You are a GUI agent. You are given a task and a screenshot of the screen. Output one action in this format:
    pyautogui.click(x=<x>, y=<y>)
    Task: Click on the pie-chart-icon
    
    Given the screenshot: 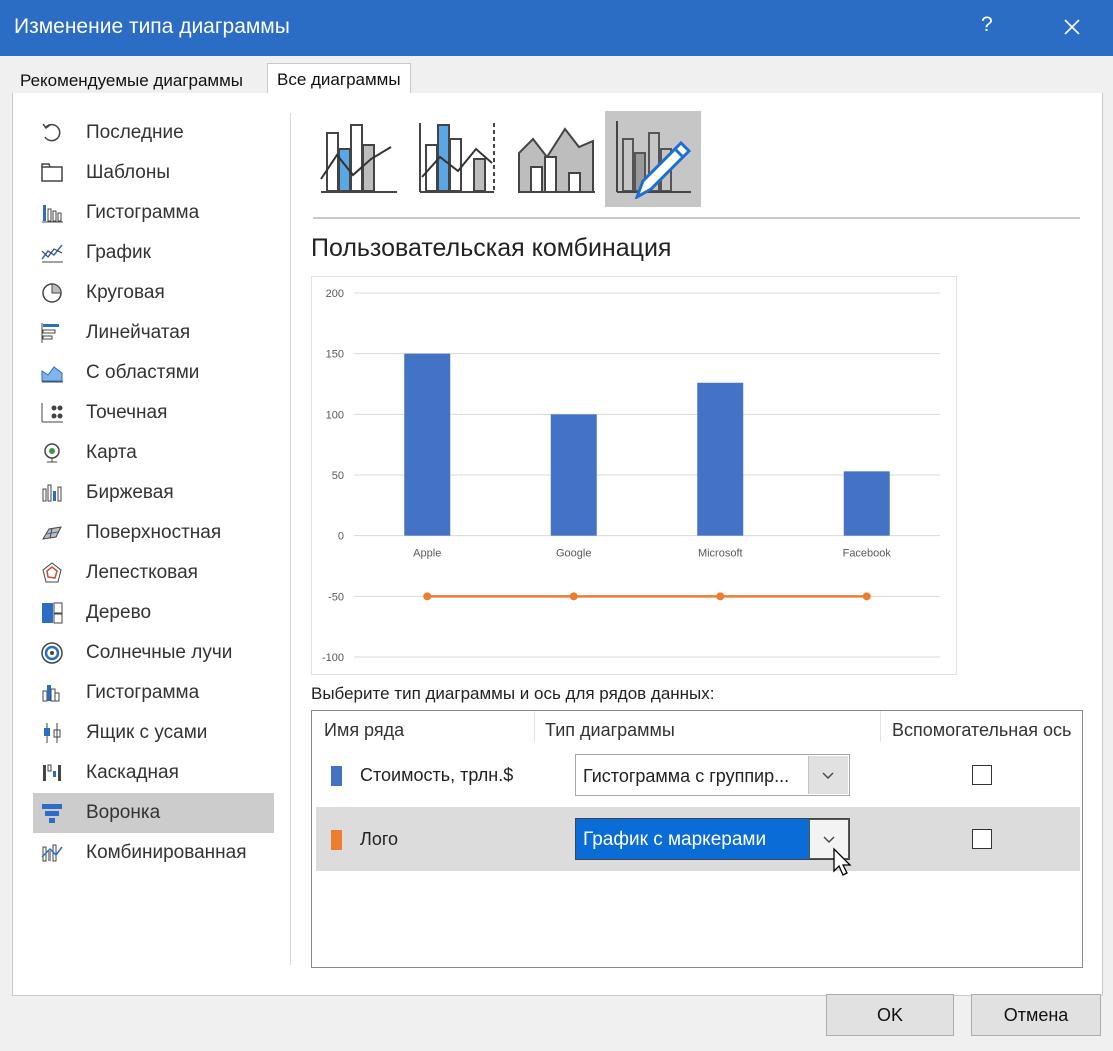 What is the action you would take?
    pyautogui.click(x=52, y=293)
    